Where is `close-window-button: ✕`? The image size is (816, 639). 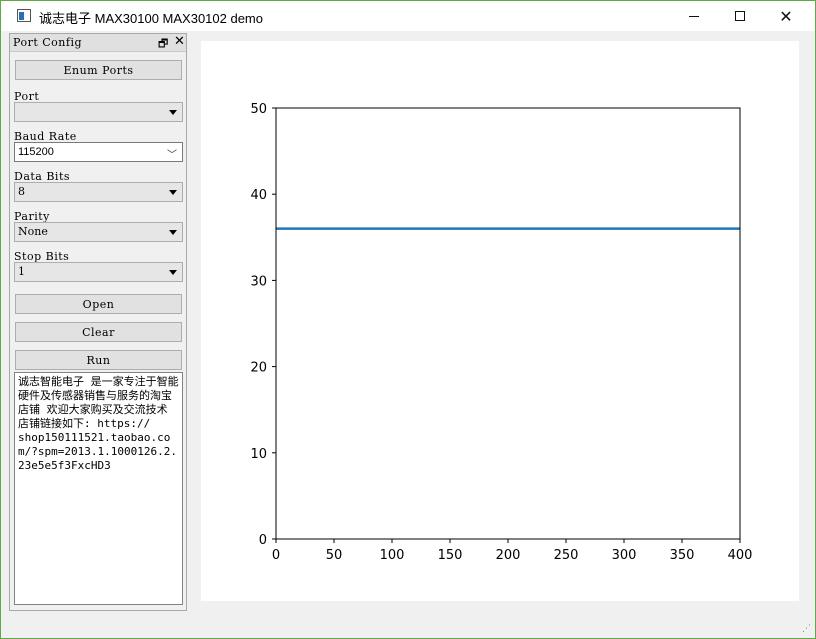 close-window-button: ✕ is located at coordinates (786, 16).